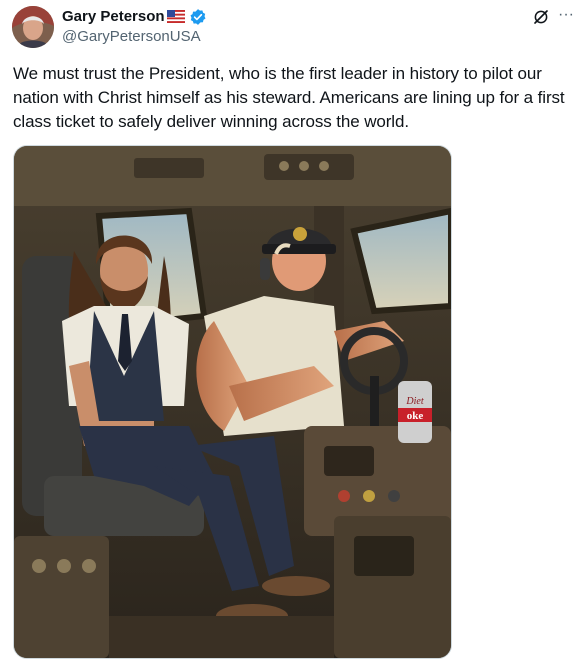 The image size is (582, 671). What do you see at coordinates (113, 17) in the screenshot?
I see `author-display-name: Gary Peterson` at bounding box center [113, 17].